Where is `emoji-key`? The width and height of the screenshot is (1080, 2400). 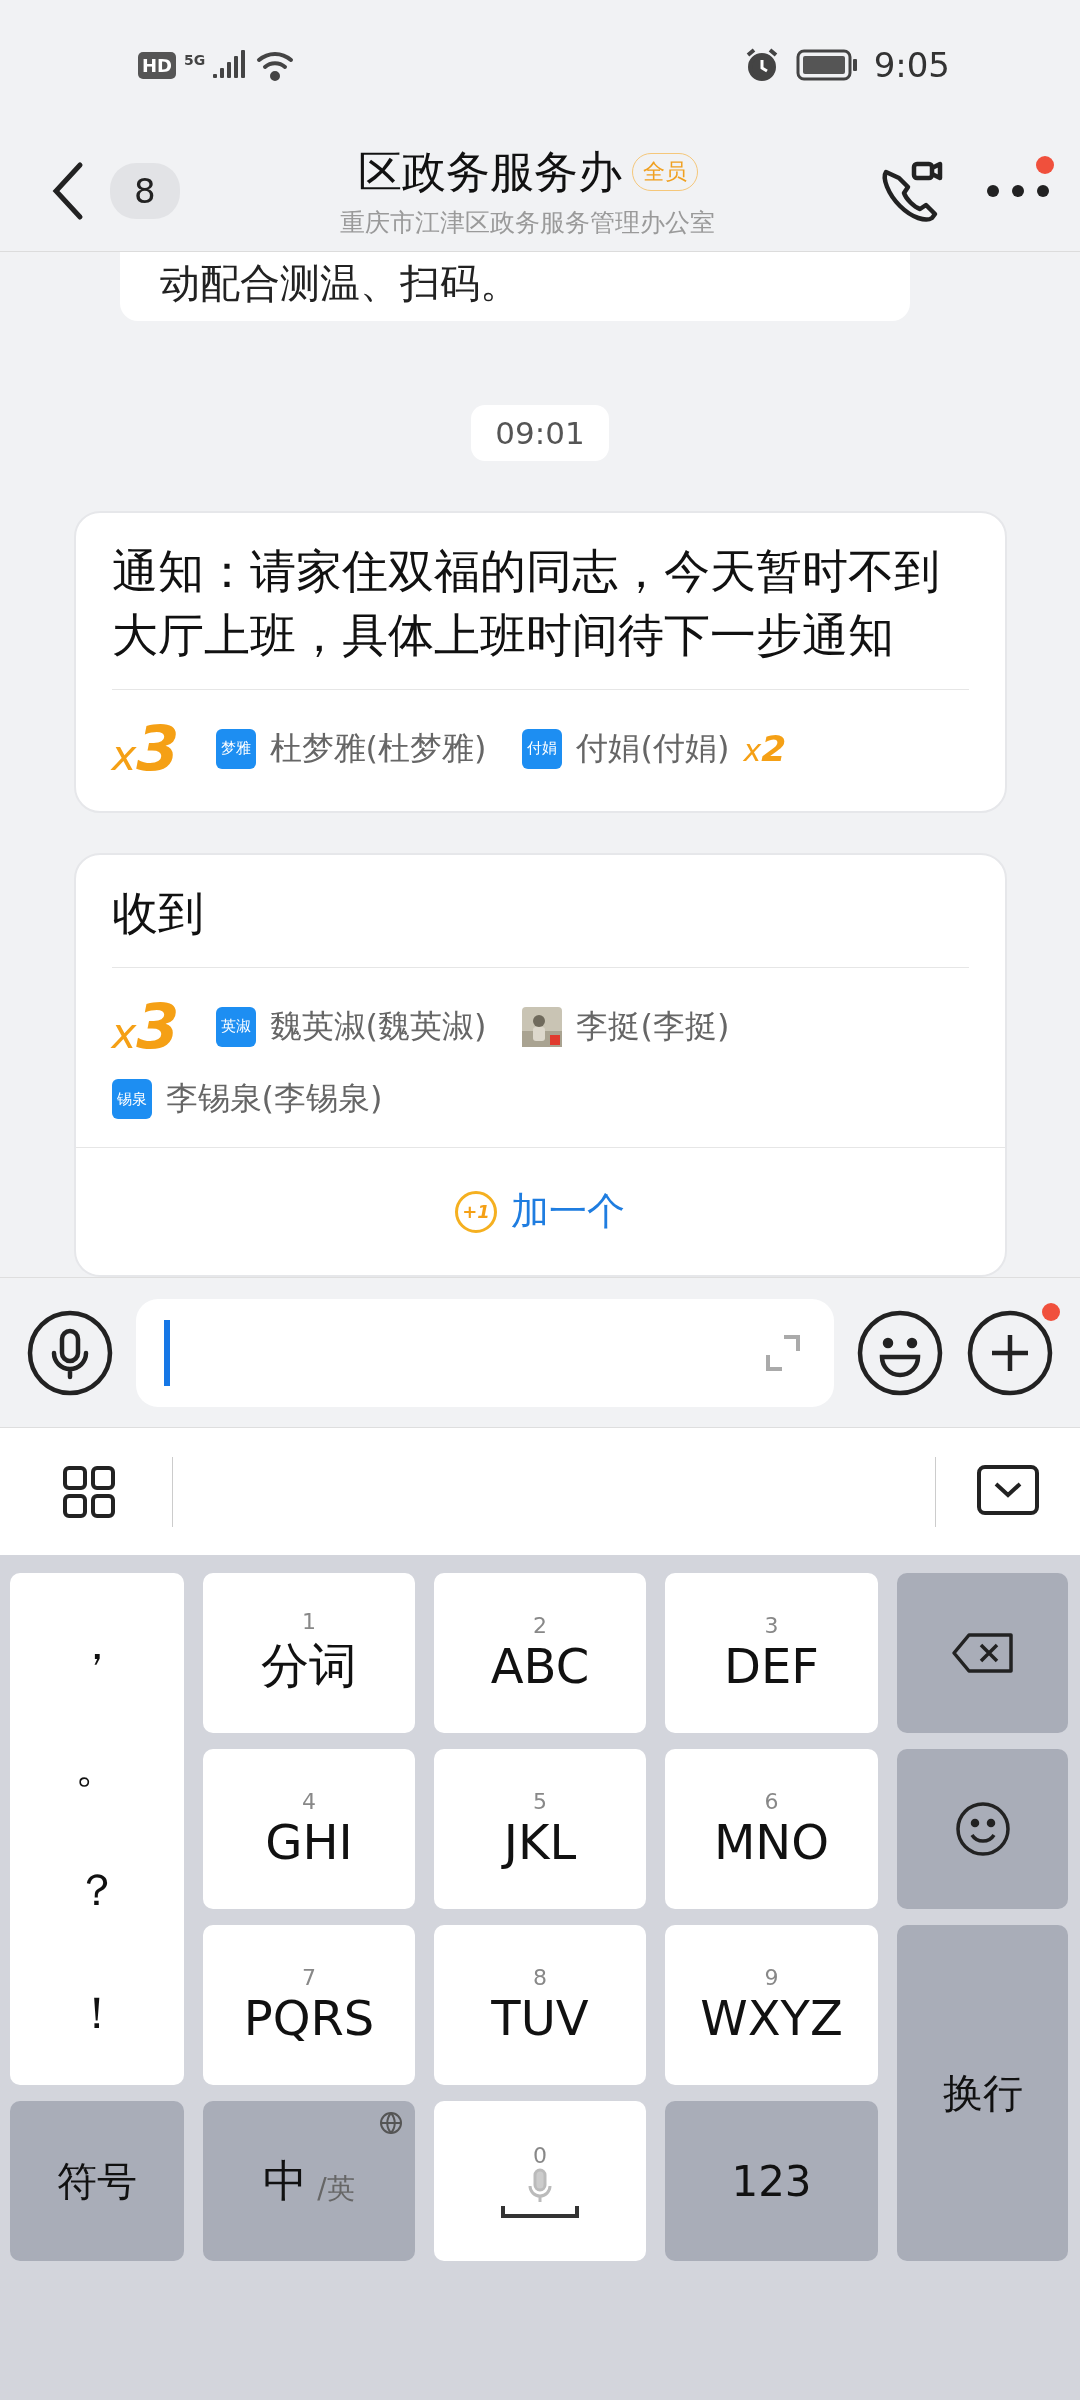 emoji-key is located at coordinates (982, 1829).